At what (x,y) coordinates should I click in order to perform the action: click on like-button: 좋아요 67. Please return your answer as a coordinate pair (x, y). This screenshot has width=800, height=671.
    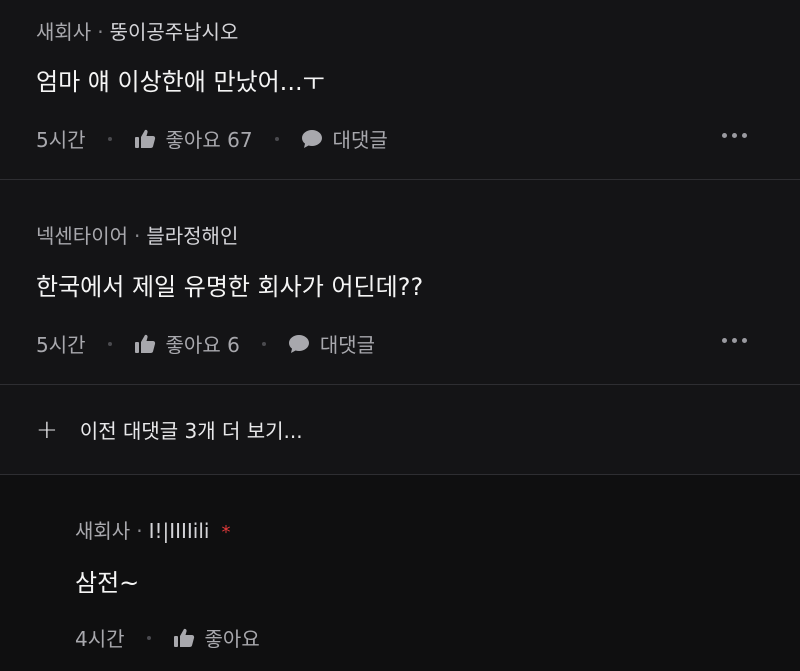
    Looking at the image, I should click on (193, 138).